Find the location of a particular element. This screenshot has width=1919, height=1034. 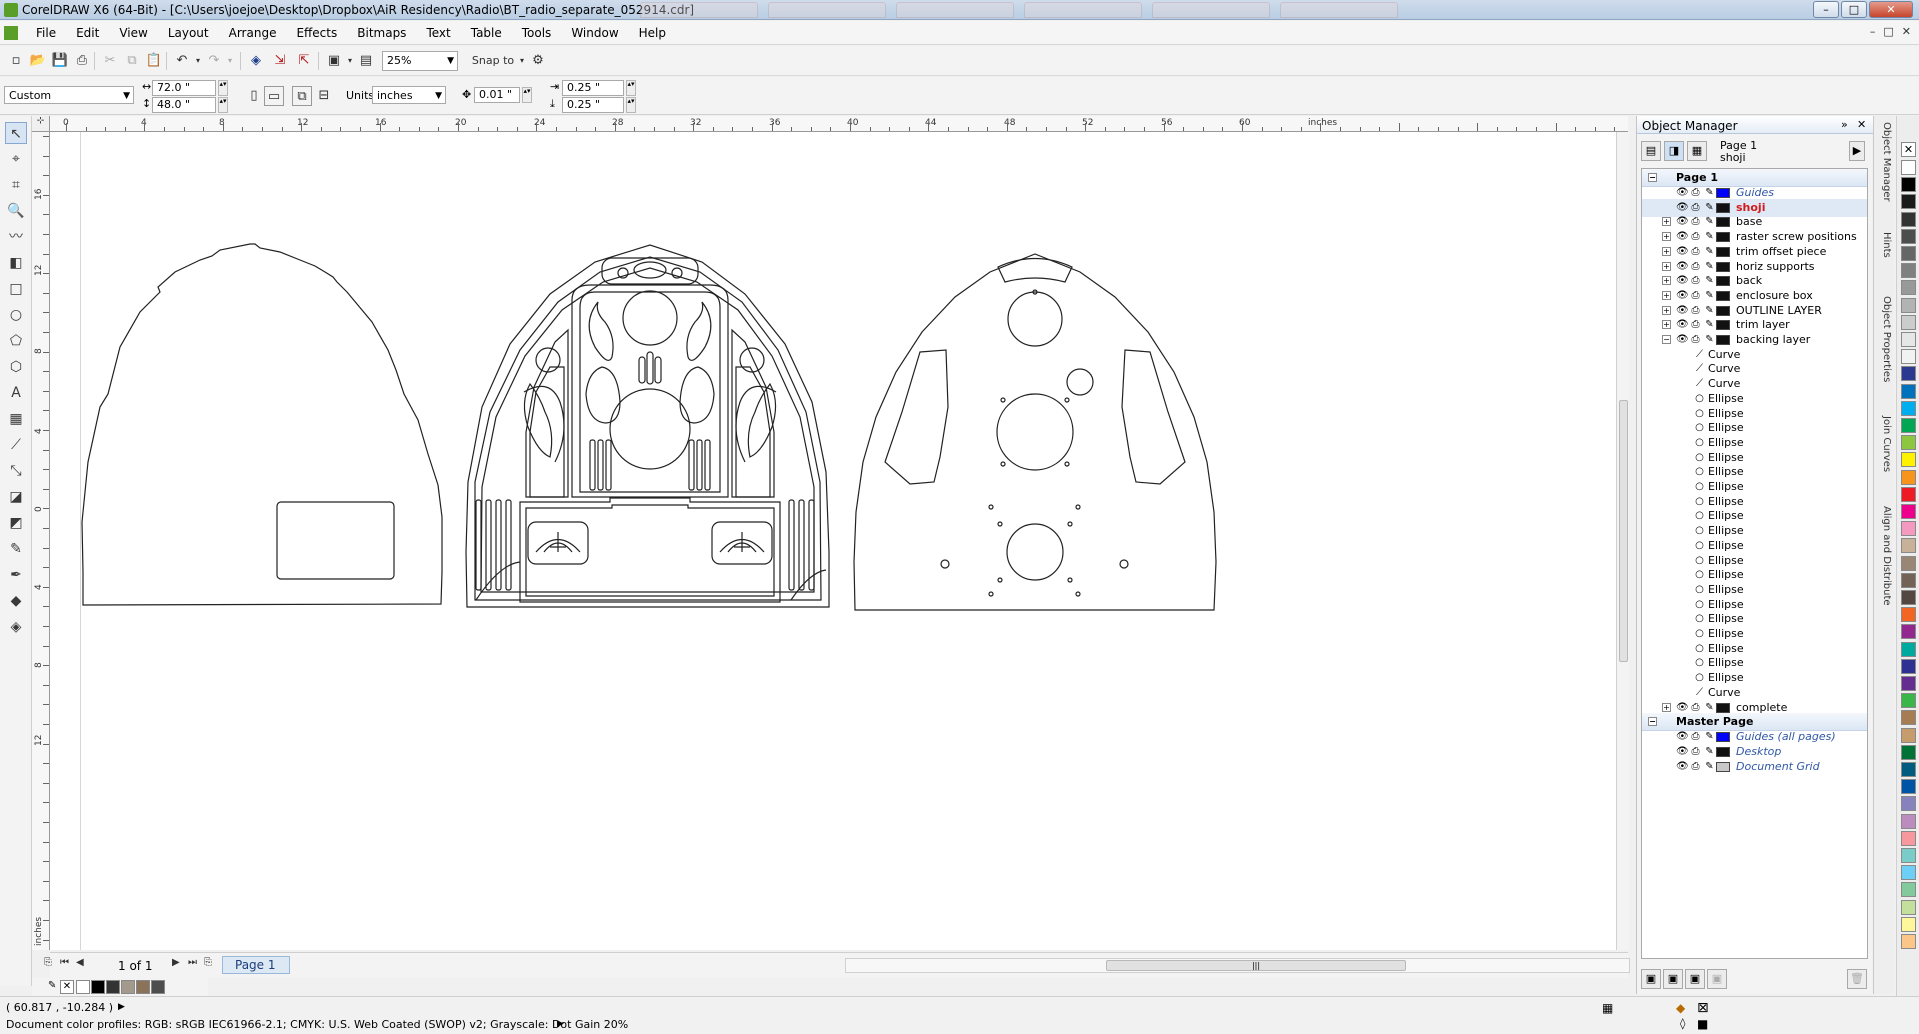

redo-dropdown-icon: ▾ is located at coordinates (230, 61).